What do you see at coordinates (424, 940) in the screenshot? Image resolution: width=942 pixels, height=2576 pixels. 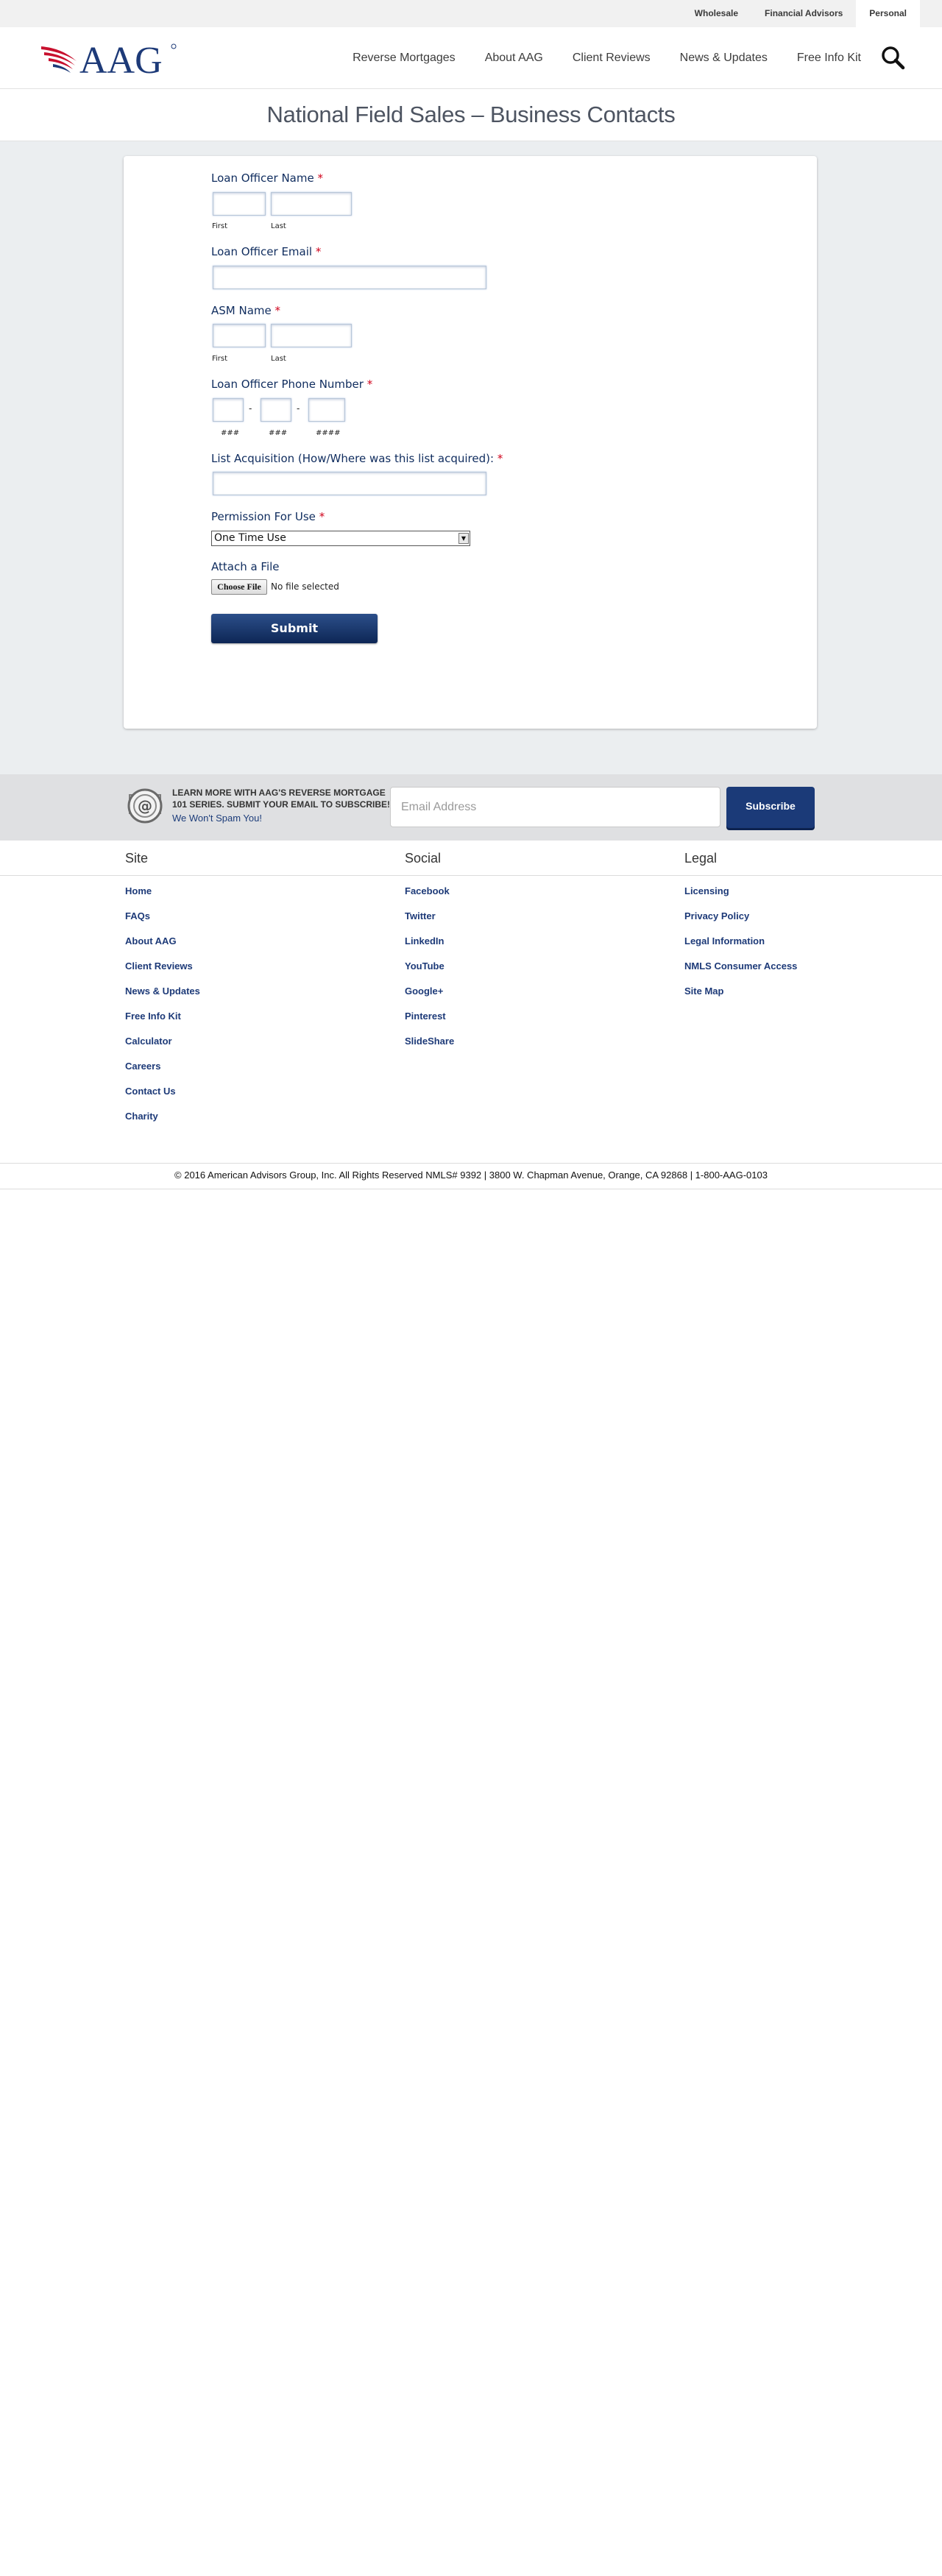 I see `footer-link-linkedin: LinkedIn` at bounding box center [424, 940].